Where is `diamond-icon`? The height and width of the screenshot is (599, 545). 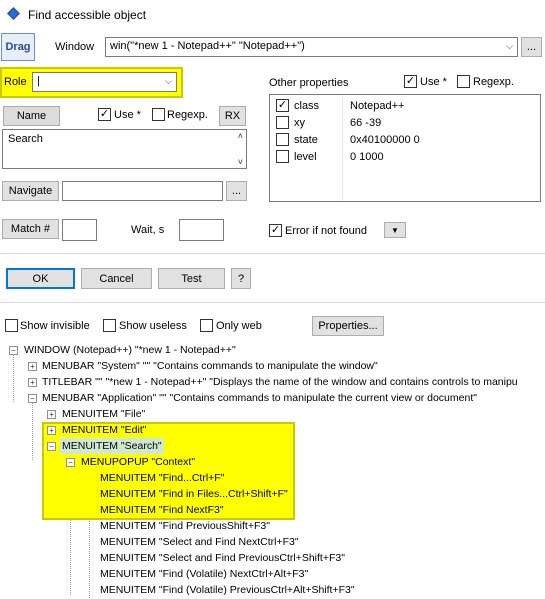 diamond-icon is located at coordinates (13, 13).